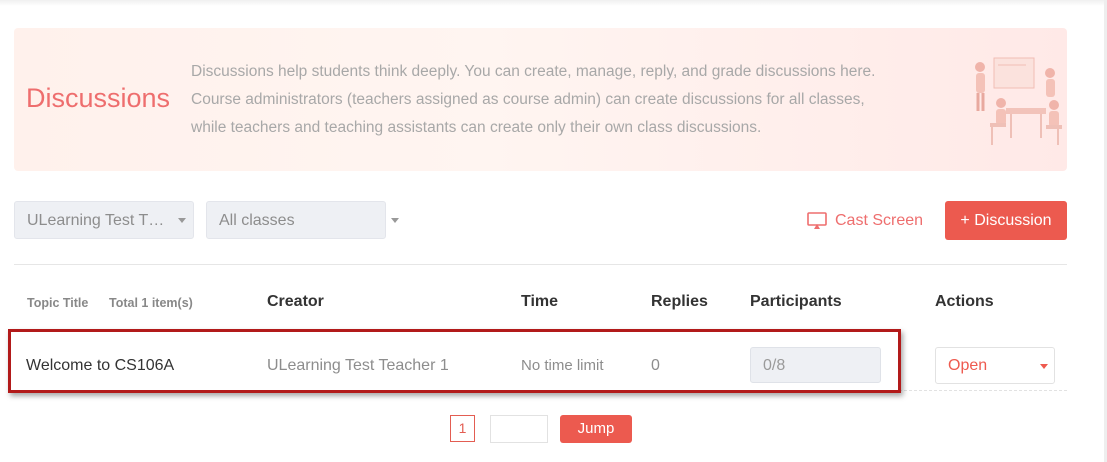 This screenshot has height=462, width=1107. Describe the element at coordinates (98, 98) in the screenshot. I see `page-title: Discussions` at that location.